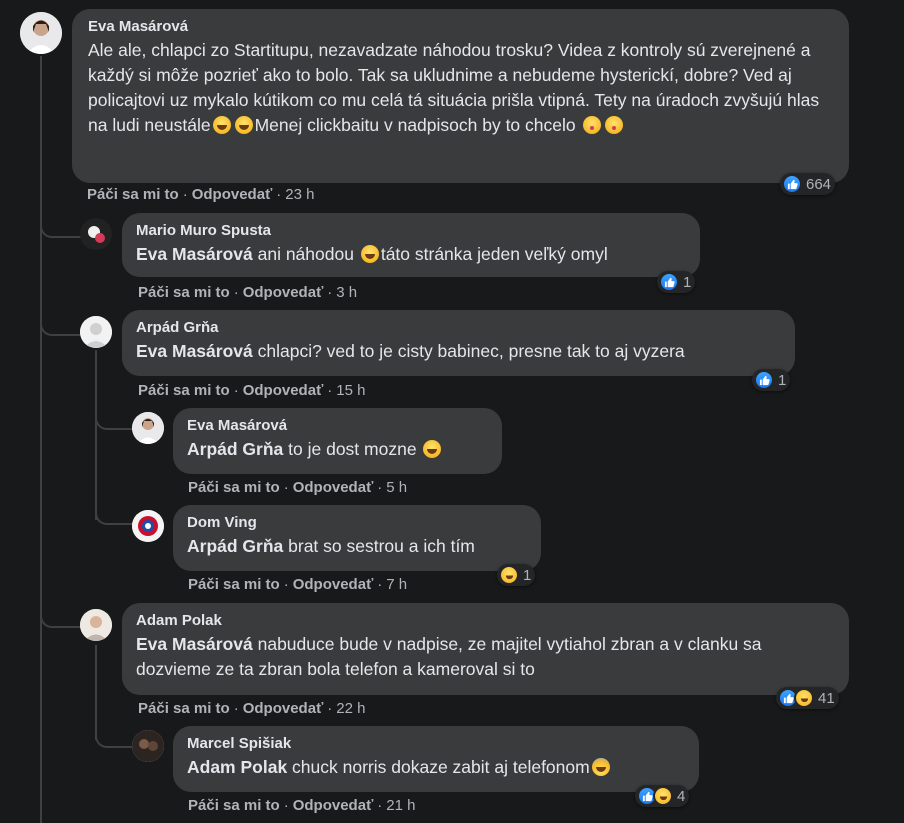 The height and width of the screenshot is (823, 904). I want to click on comment-text-body: chuck norris dokaze zabit aj telefonom, so click(438, 767).